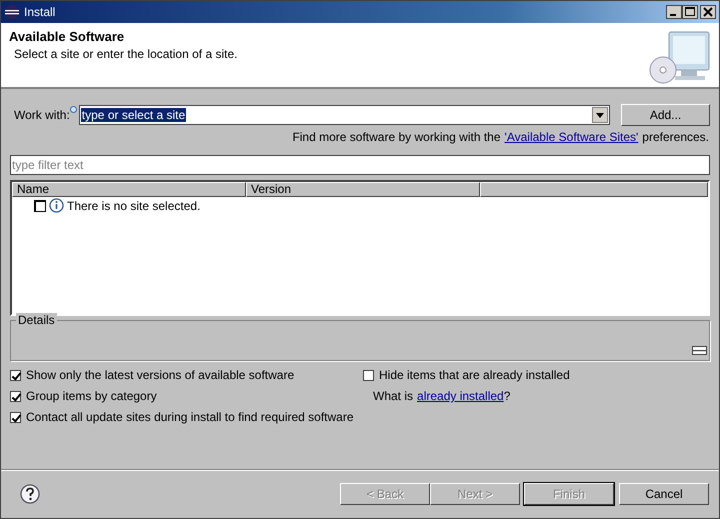 This screenshot has width=720, height=519. Describe the element at coordinates (36, 320) in the screenshot. I see `details-label: Details` at that location.